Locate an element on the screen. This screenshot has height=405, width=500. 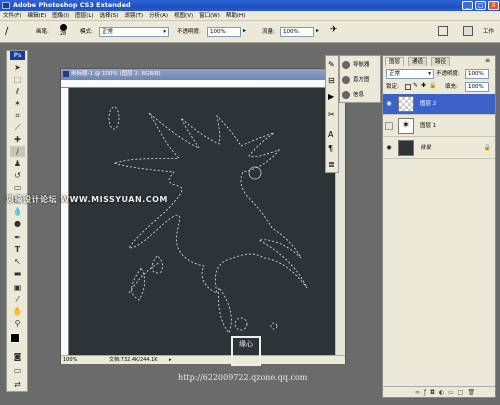
blur-tool-icon: 💧 is located at coordinates (17, 211).